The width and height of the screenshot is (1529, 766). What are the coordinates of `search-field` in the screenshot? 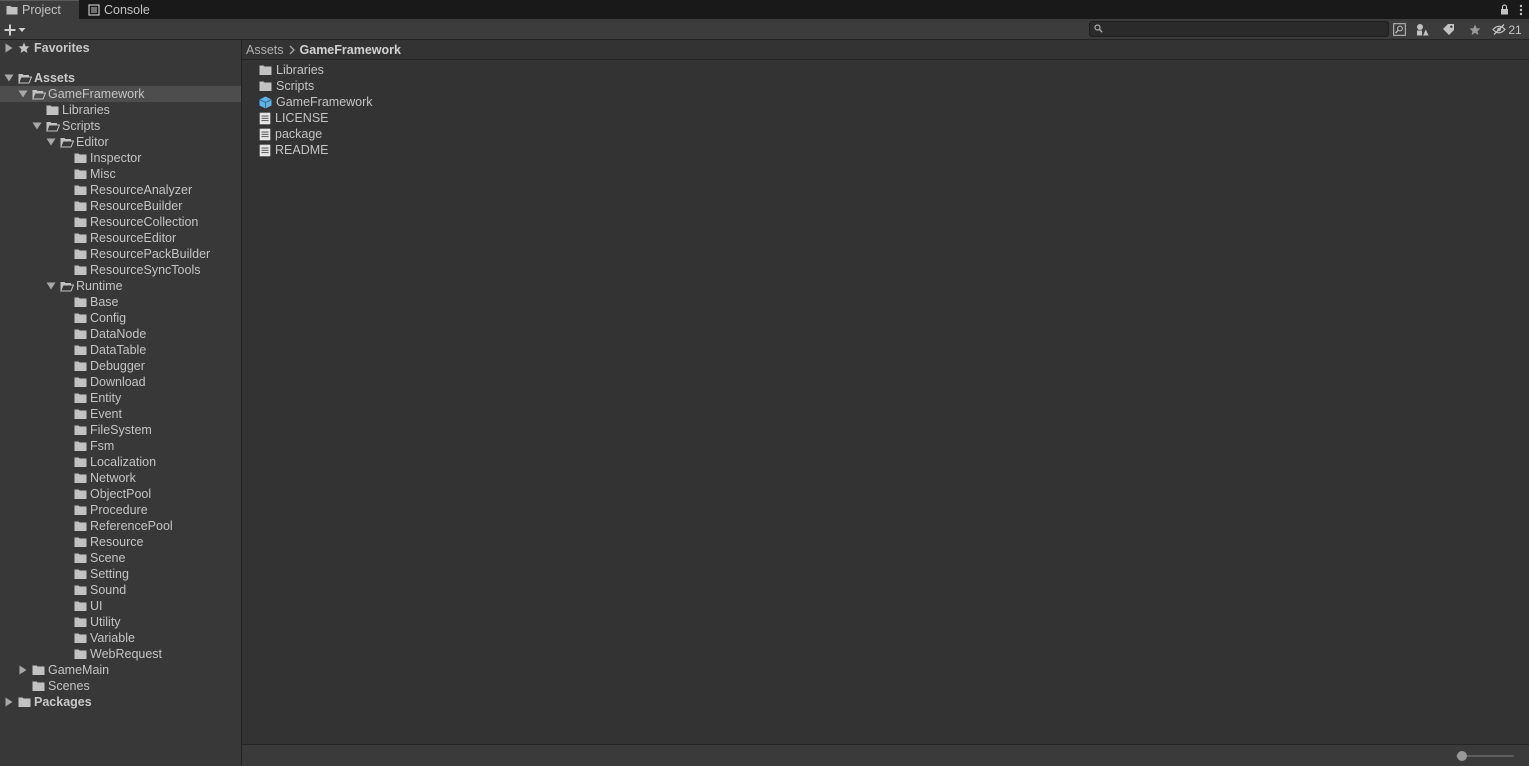 It's located at (1239, 29).